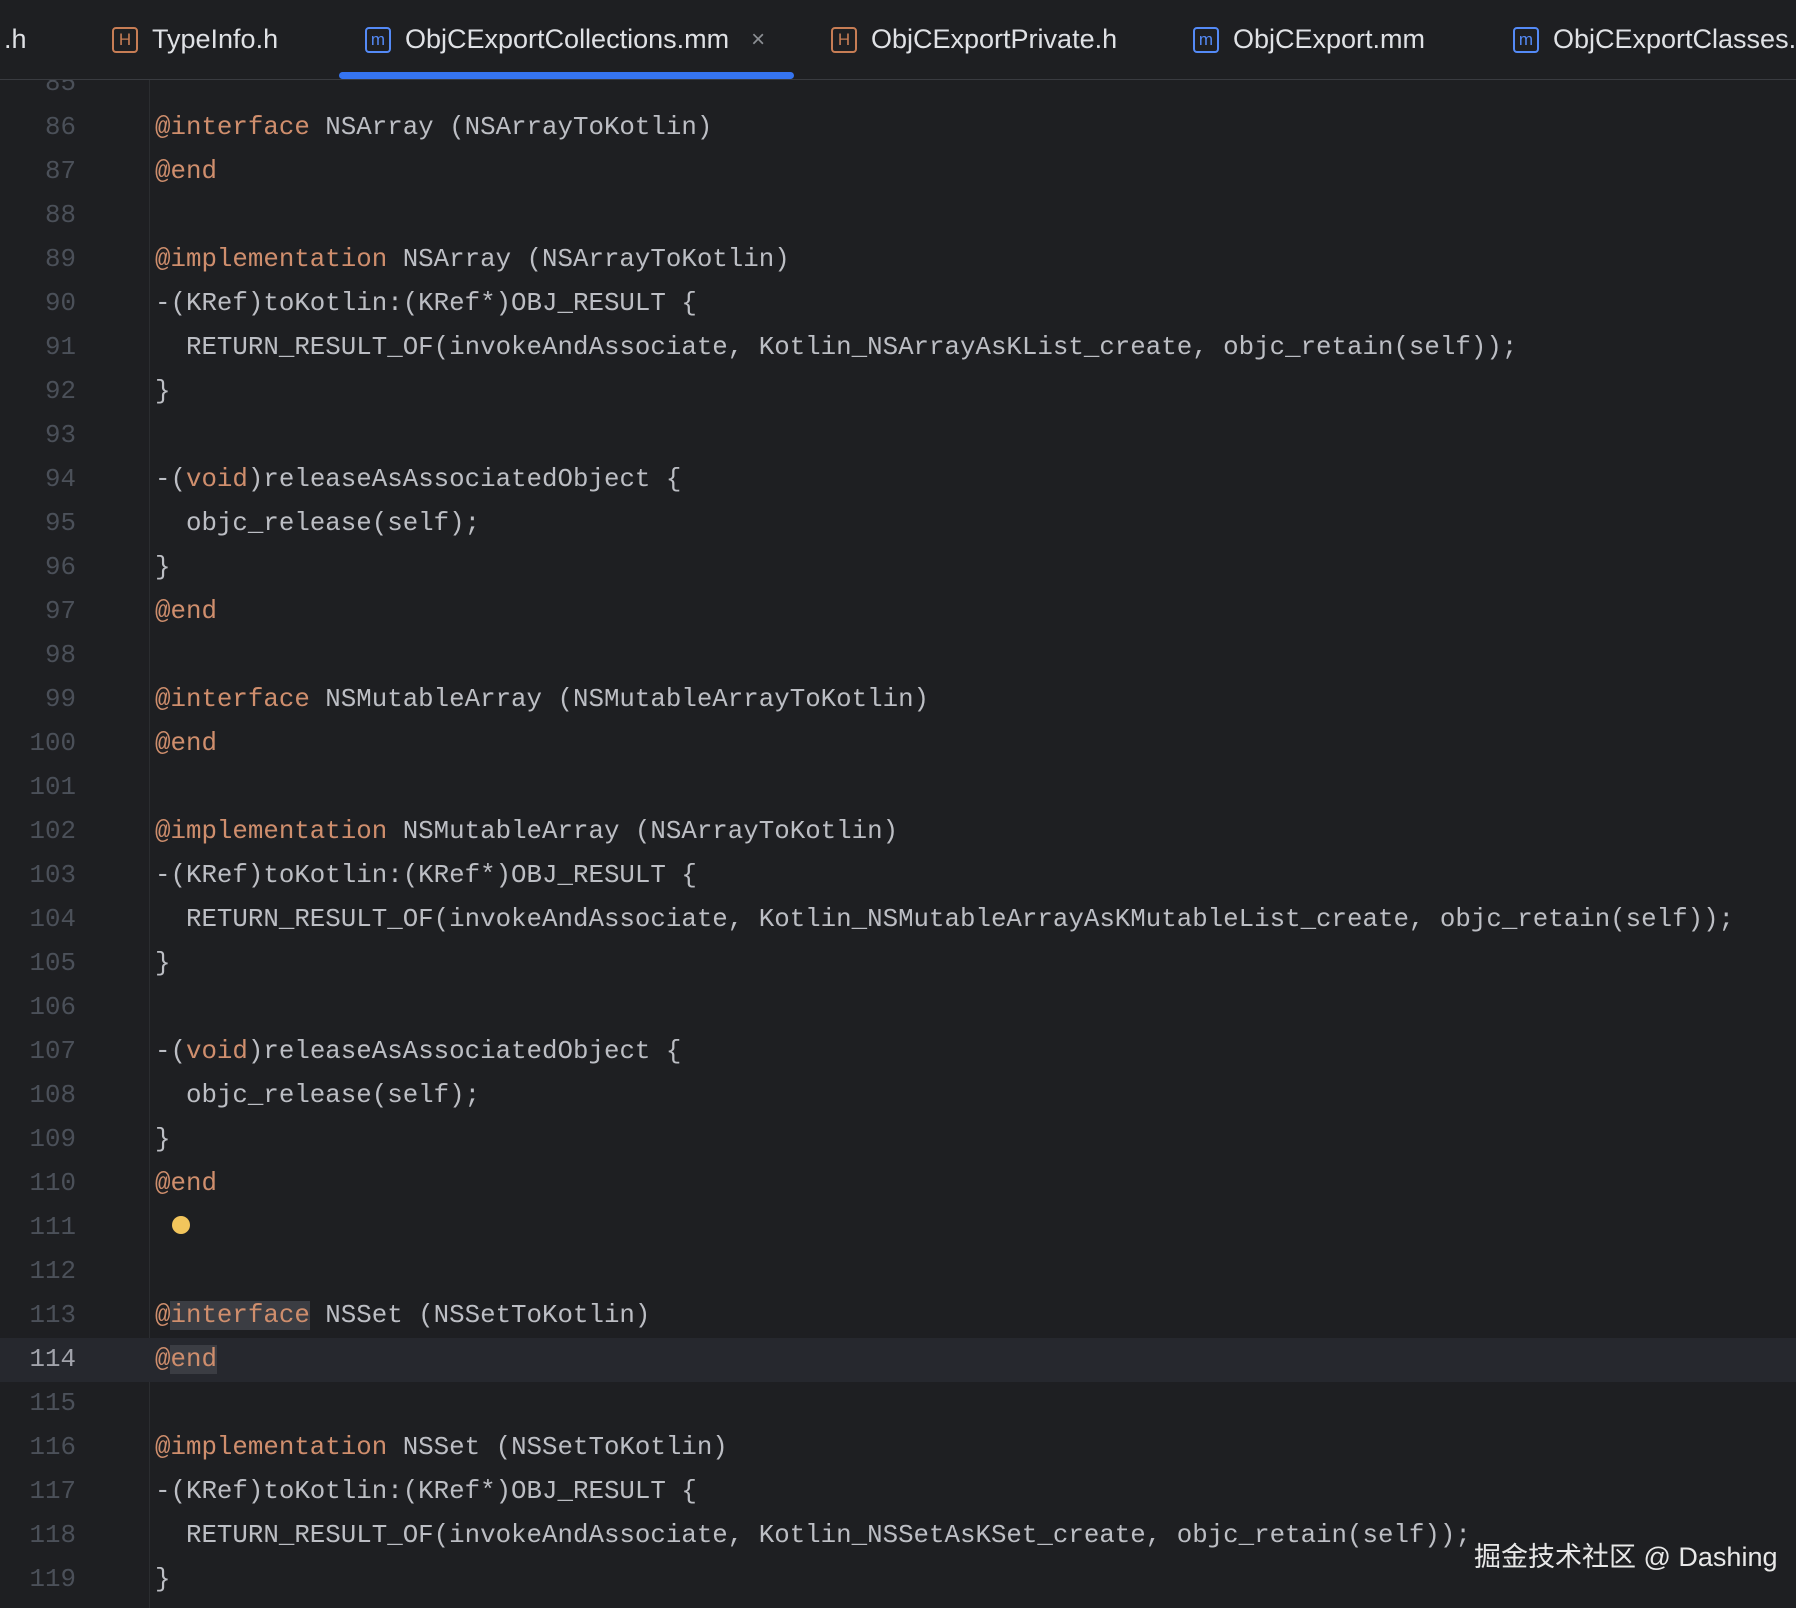 Image resolution: width=1796 pixels, height=1608 pixels. Describe the element at coordinates (511, 127) in the screenshot. I see `code-token: NSArray (NSArrayToKotlin)` at that location.